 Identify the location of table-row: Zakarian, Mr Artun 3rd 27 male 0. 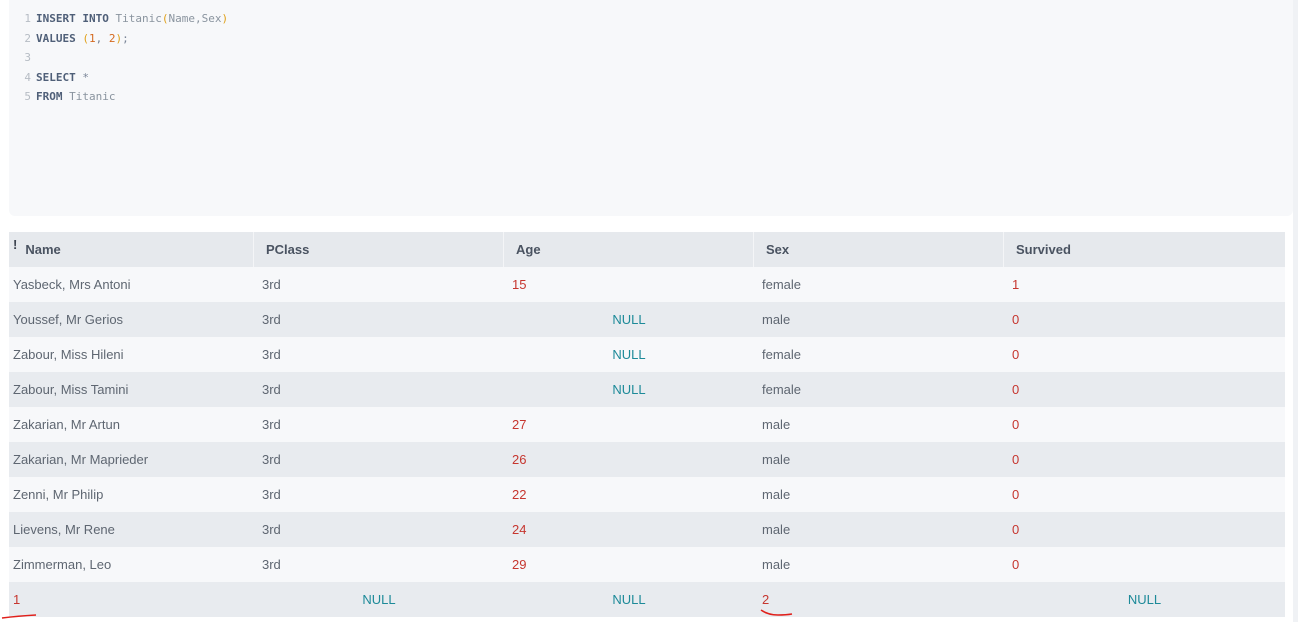
(647, 424).